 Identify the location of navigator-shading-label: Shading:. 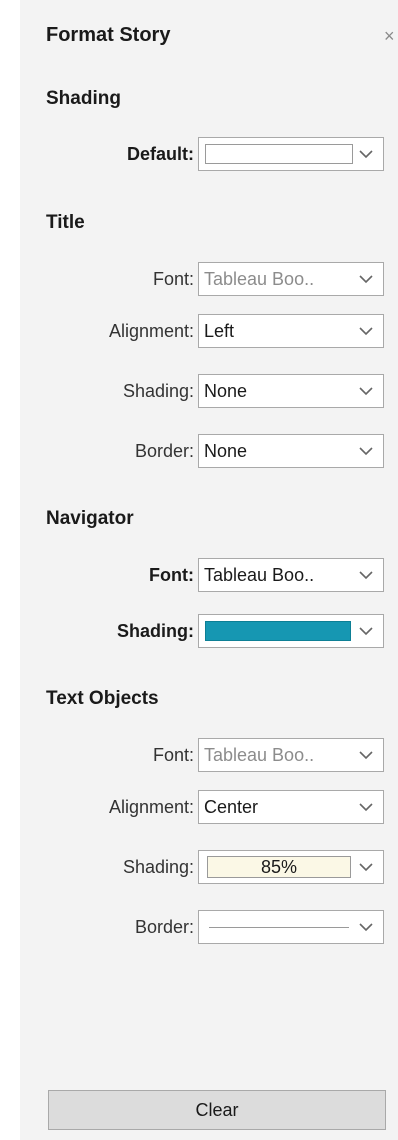
(155, 631).